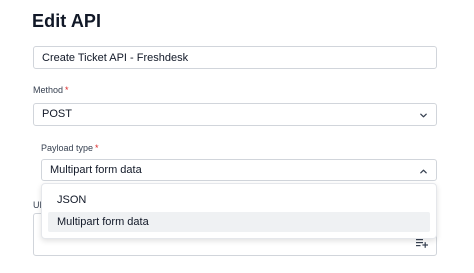  I want to click on playlist-add-icon, so click(422, 243).